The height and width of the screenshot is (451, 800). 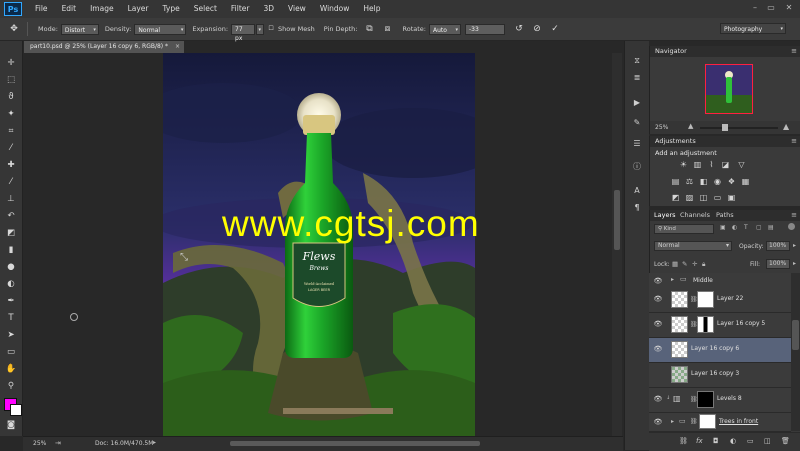 What do you see at coordinates (785, 441) in the screenshot?
I see `trash-icon: 🗑︎` at bounding box center [785, 441].